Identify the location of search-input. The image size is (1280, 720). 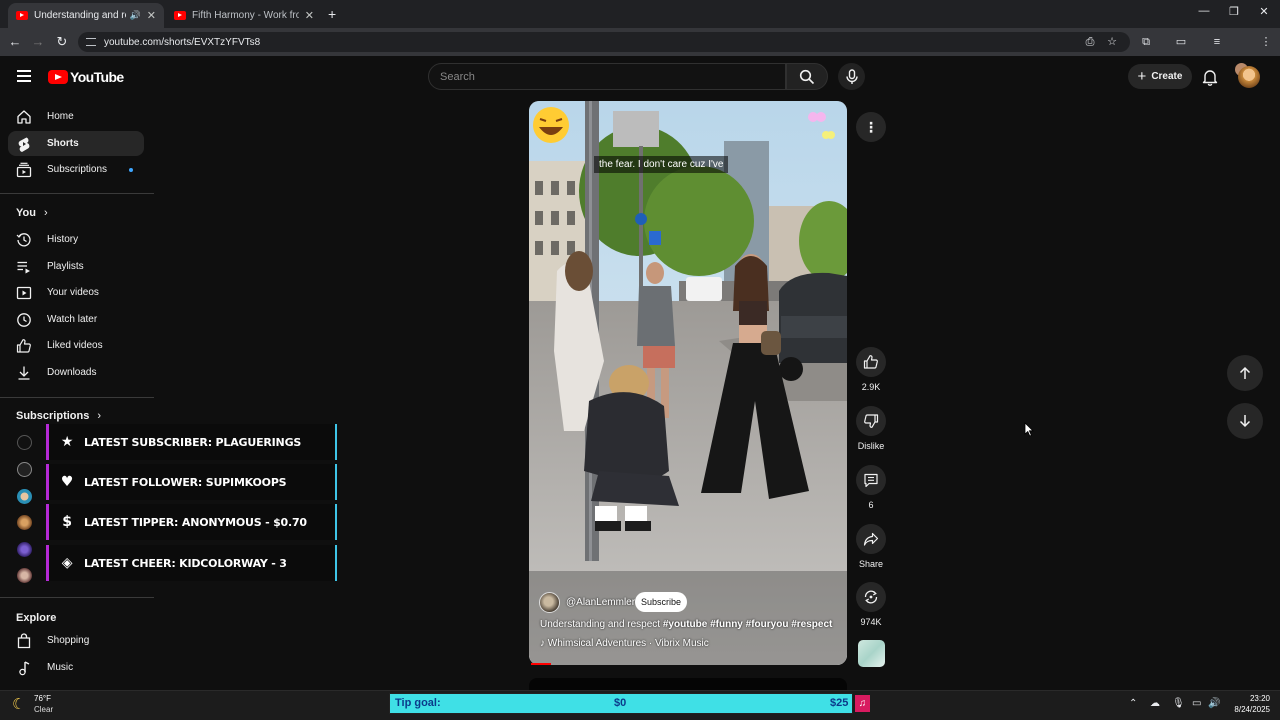
(607, 76).